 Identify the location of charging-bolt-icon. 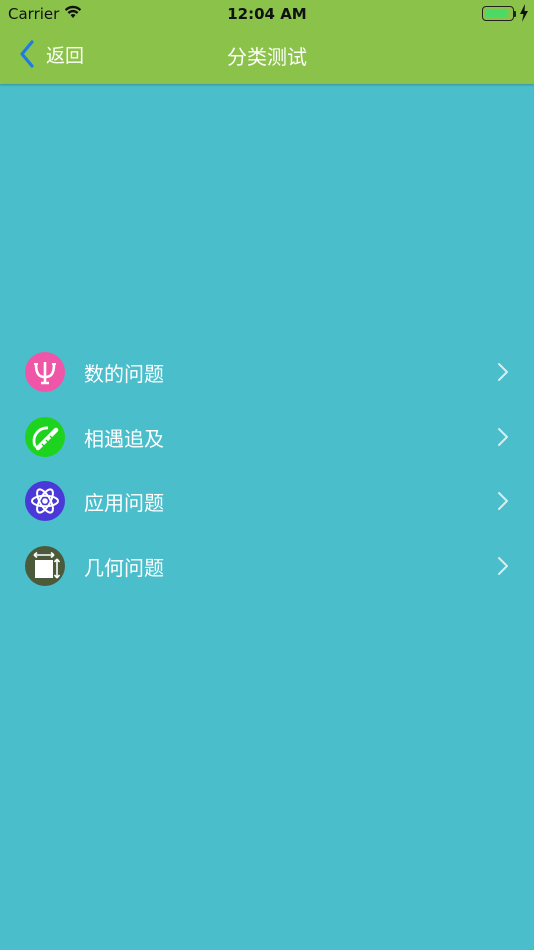
(524, 15).